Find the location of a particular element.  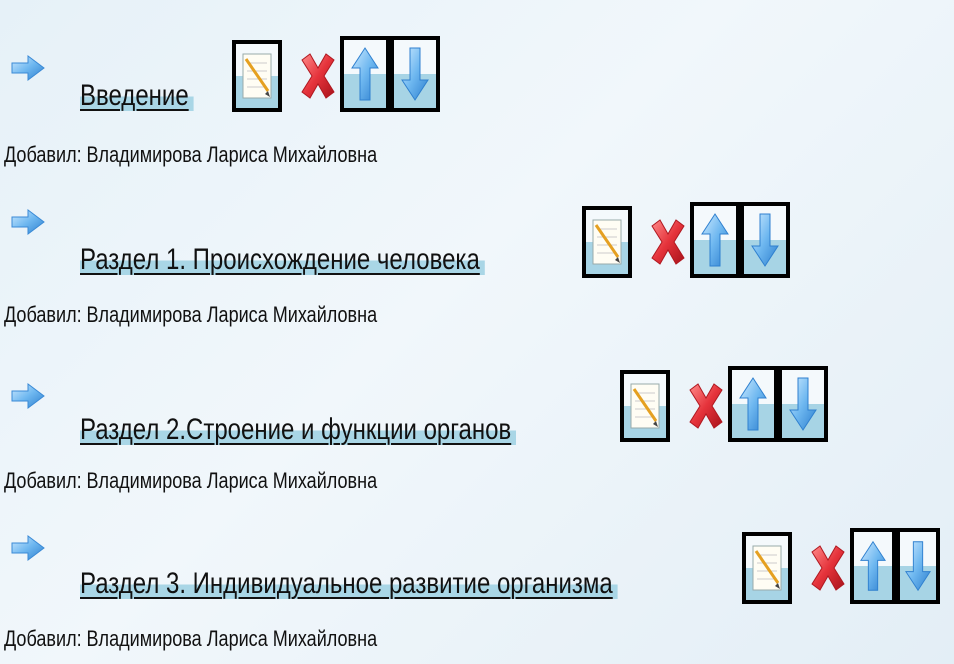

section-title-link: Введение is located at coordinates (137, 96).